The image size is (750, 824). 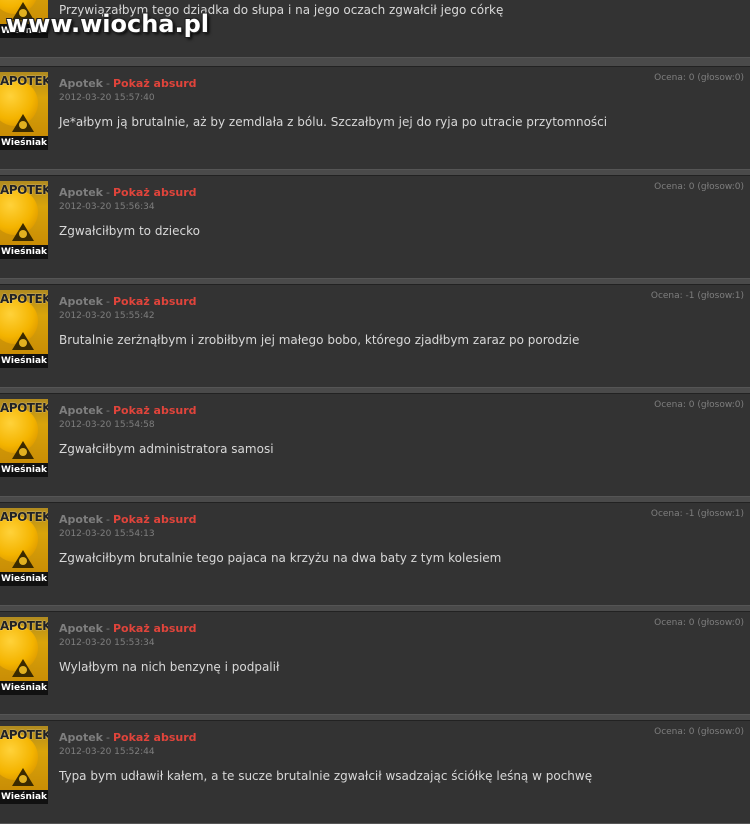 What do you see at coordinates (169, 667) in the screenshot?
I see `comment-text: Wylałbym na nich benzynę i podpalił` at bounding box center [169, 667].